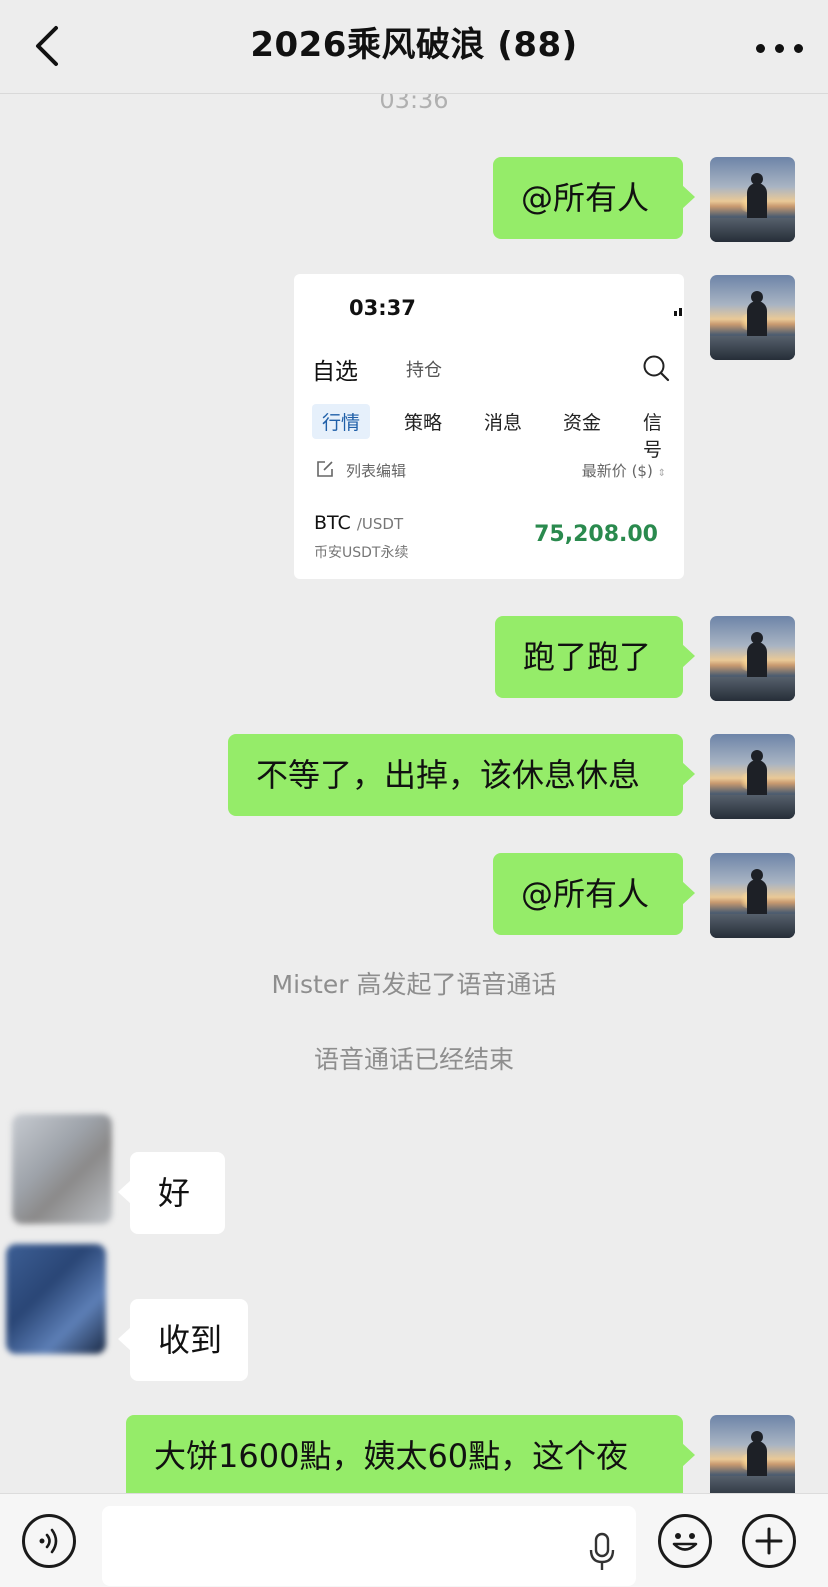  I want to click on group-title: 2026乘风破浪 (88), so click(414, 45).